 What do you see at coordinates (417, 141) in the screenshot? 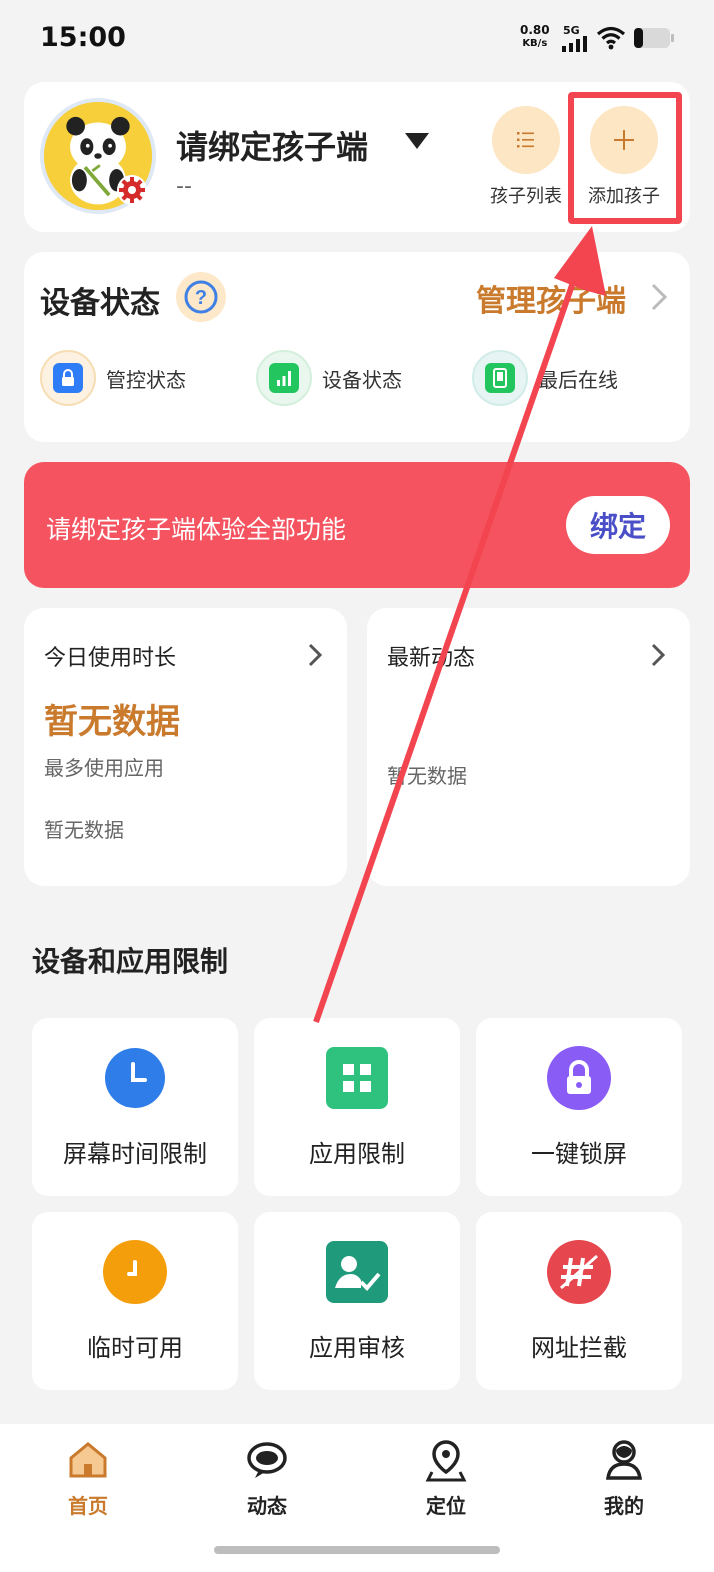
I see `caret-down-icon` at bounding box center [417, 141].